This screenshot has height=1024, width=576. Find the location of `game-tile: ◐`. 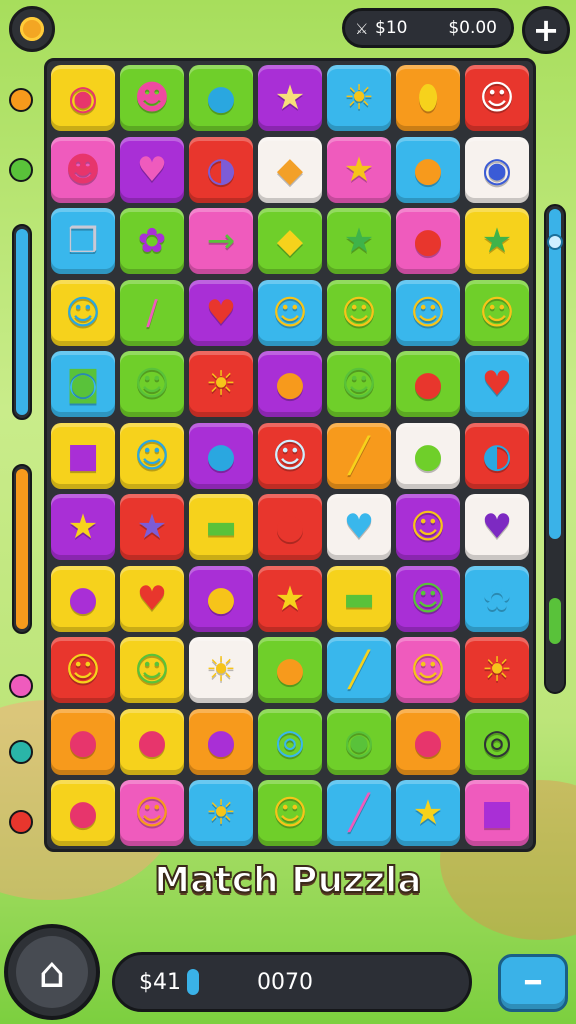

game-tile: ◐ is located at coordinates (497, 455).